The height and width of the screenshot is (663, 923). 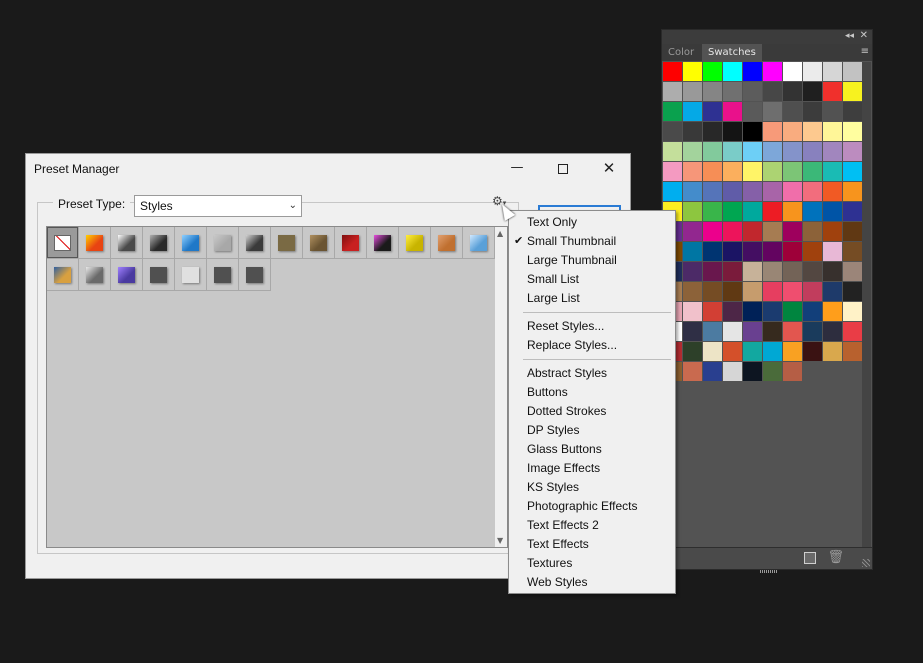 I want to click on new-swatch-icon, so click(x=810, y=558).